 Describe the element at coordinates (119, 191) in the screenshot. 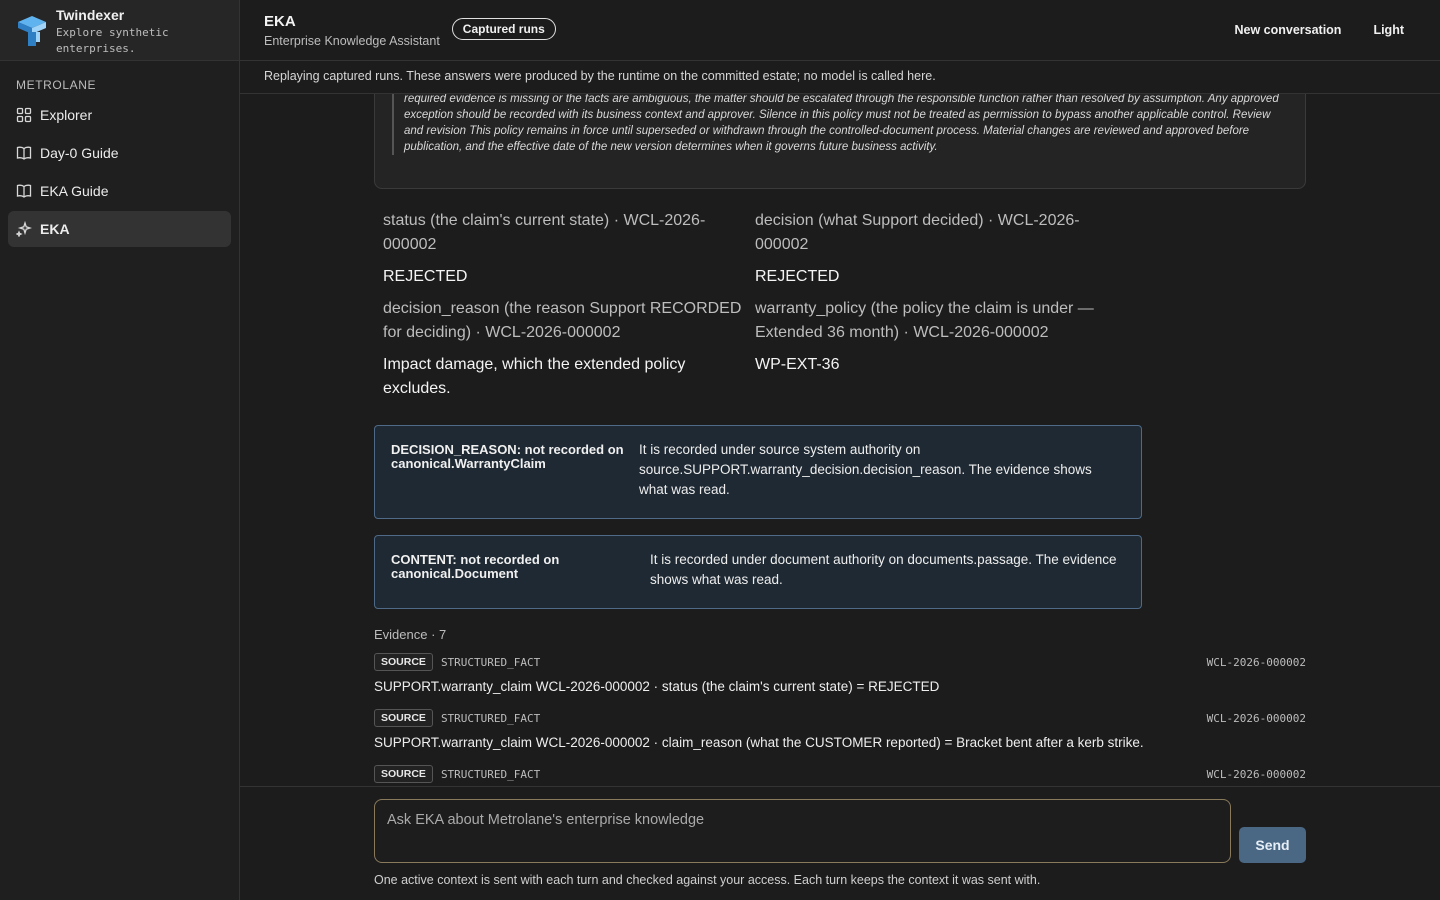

I see `sidebar-item-eka-guide: EKA Guide` at that location.